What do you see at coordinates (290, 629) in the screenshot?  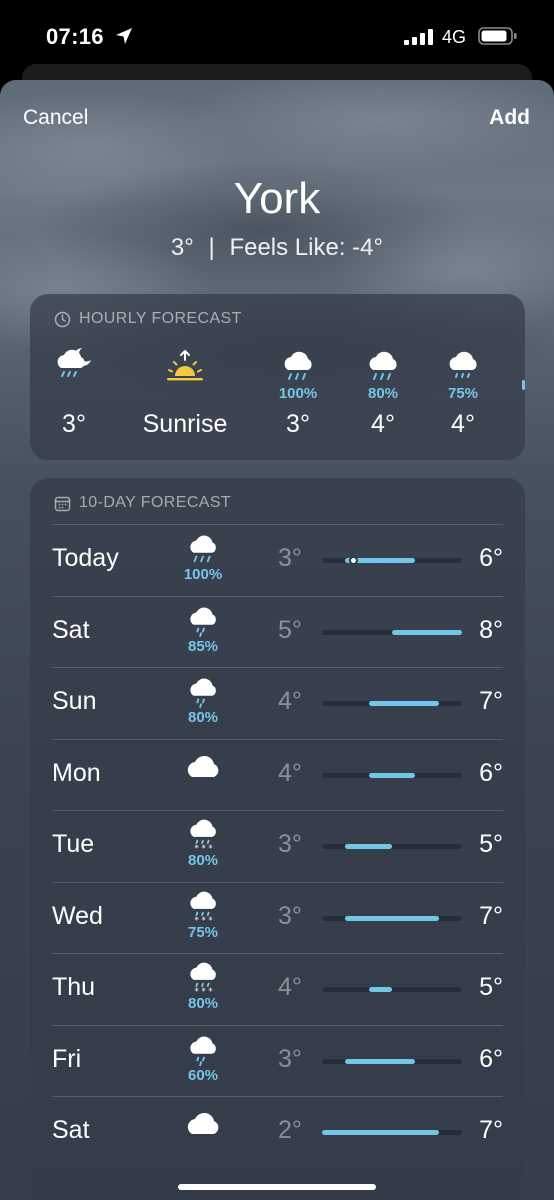 I see `low-temp: 5°` at bounding box center [290, 629].